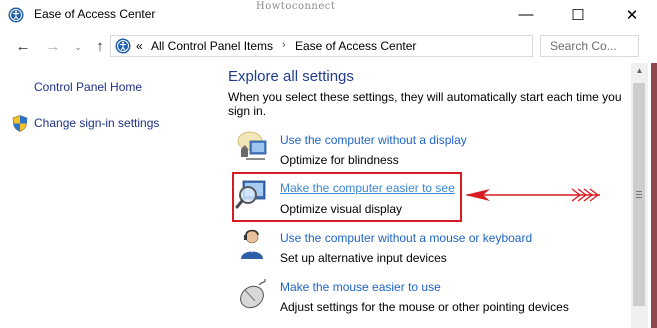 This screenshot has height=328, width=657. Describe the element at coordinates (16, 15) in the screenshot. I see `ease-of-access-icon` at that location.